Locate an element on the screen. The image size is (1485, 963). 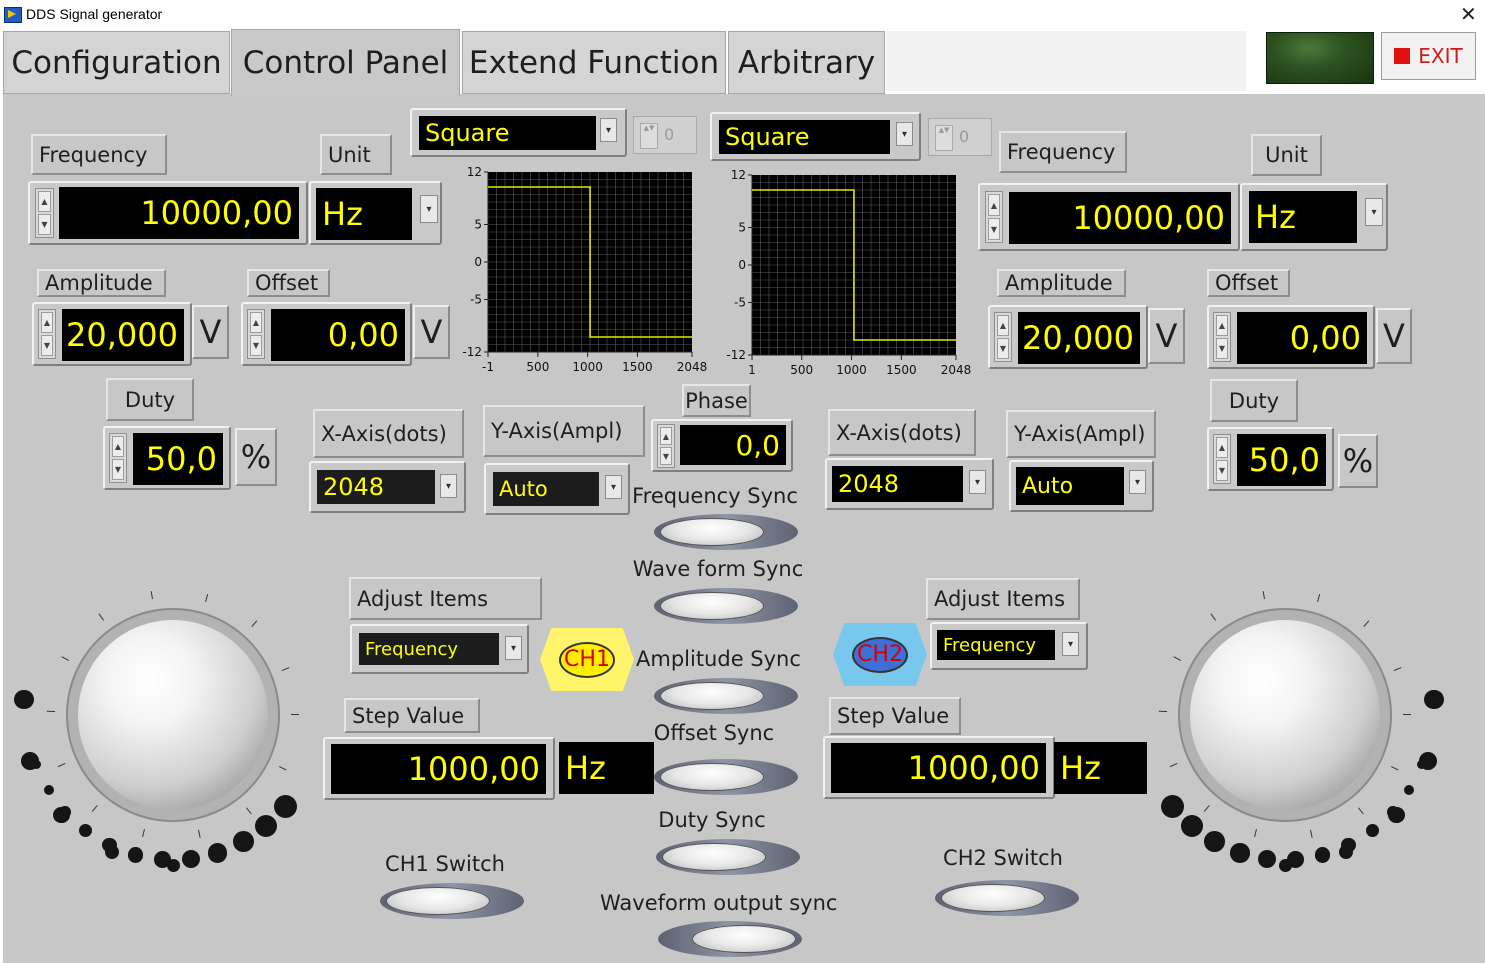
amplitude-sync-switch is located at coordinates (726, 696).